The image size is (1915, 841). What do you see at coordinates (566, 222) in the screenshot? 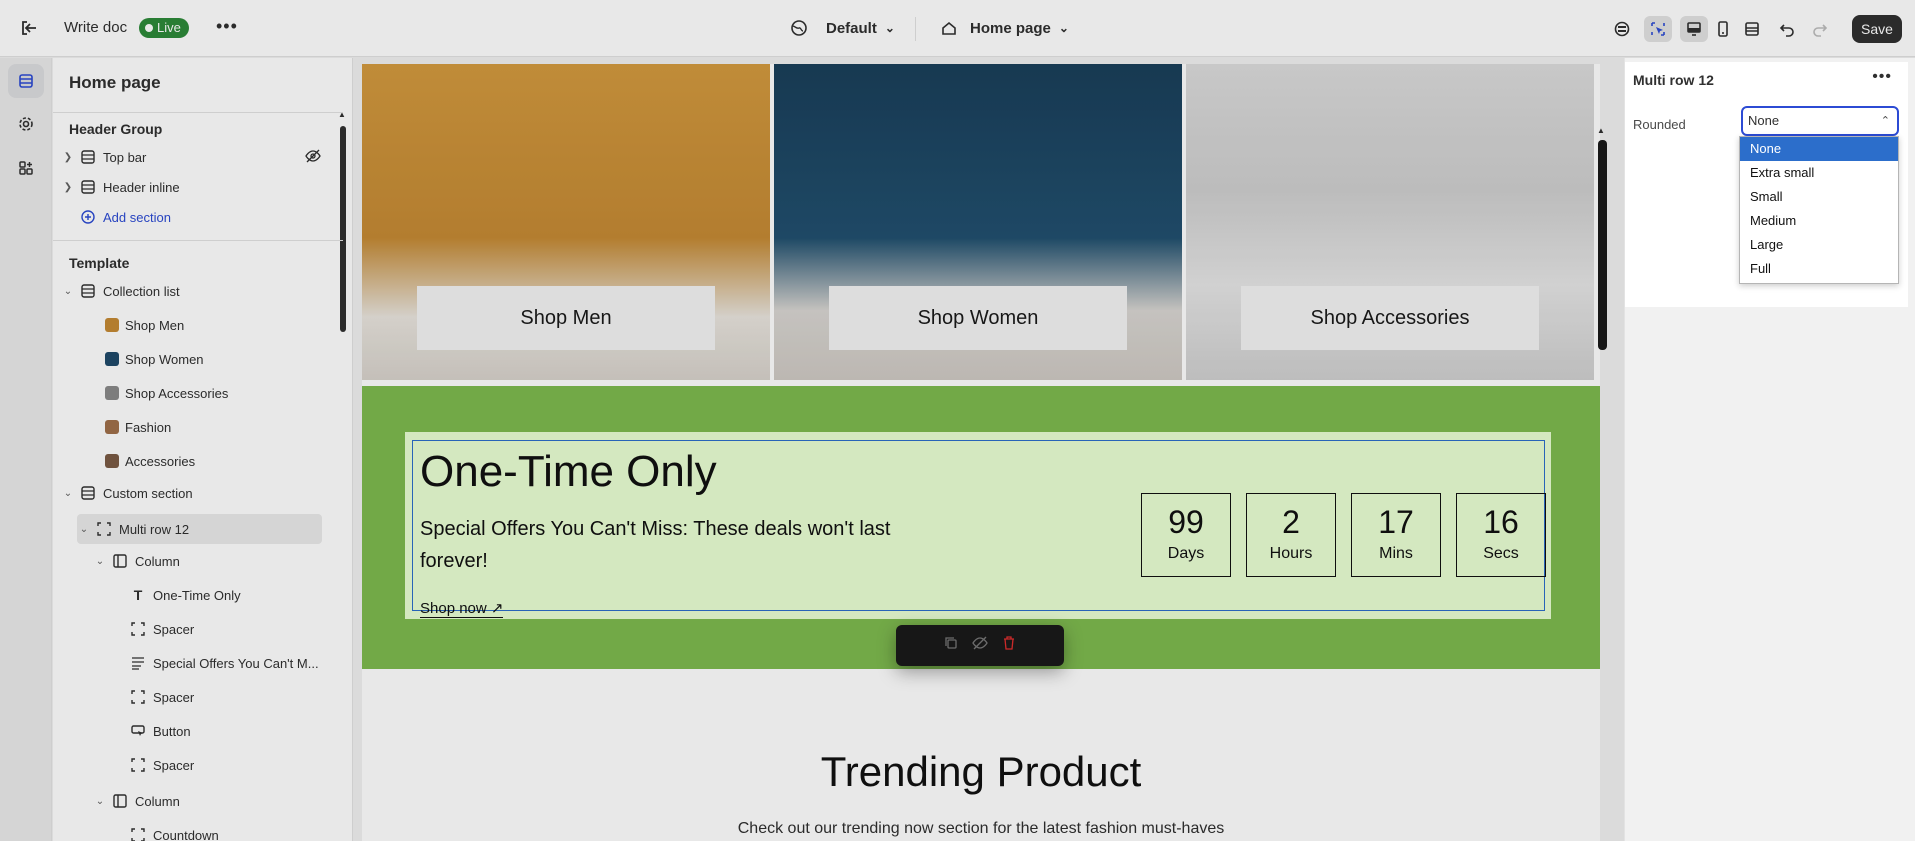
I see `collection-image-men: Shop Men` at bounding box center [566, 222].